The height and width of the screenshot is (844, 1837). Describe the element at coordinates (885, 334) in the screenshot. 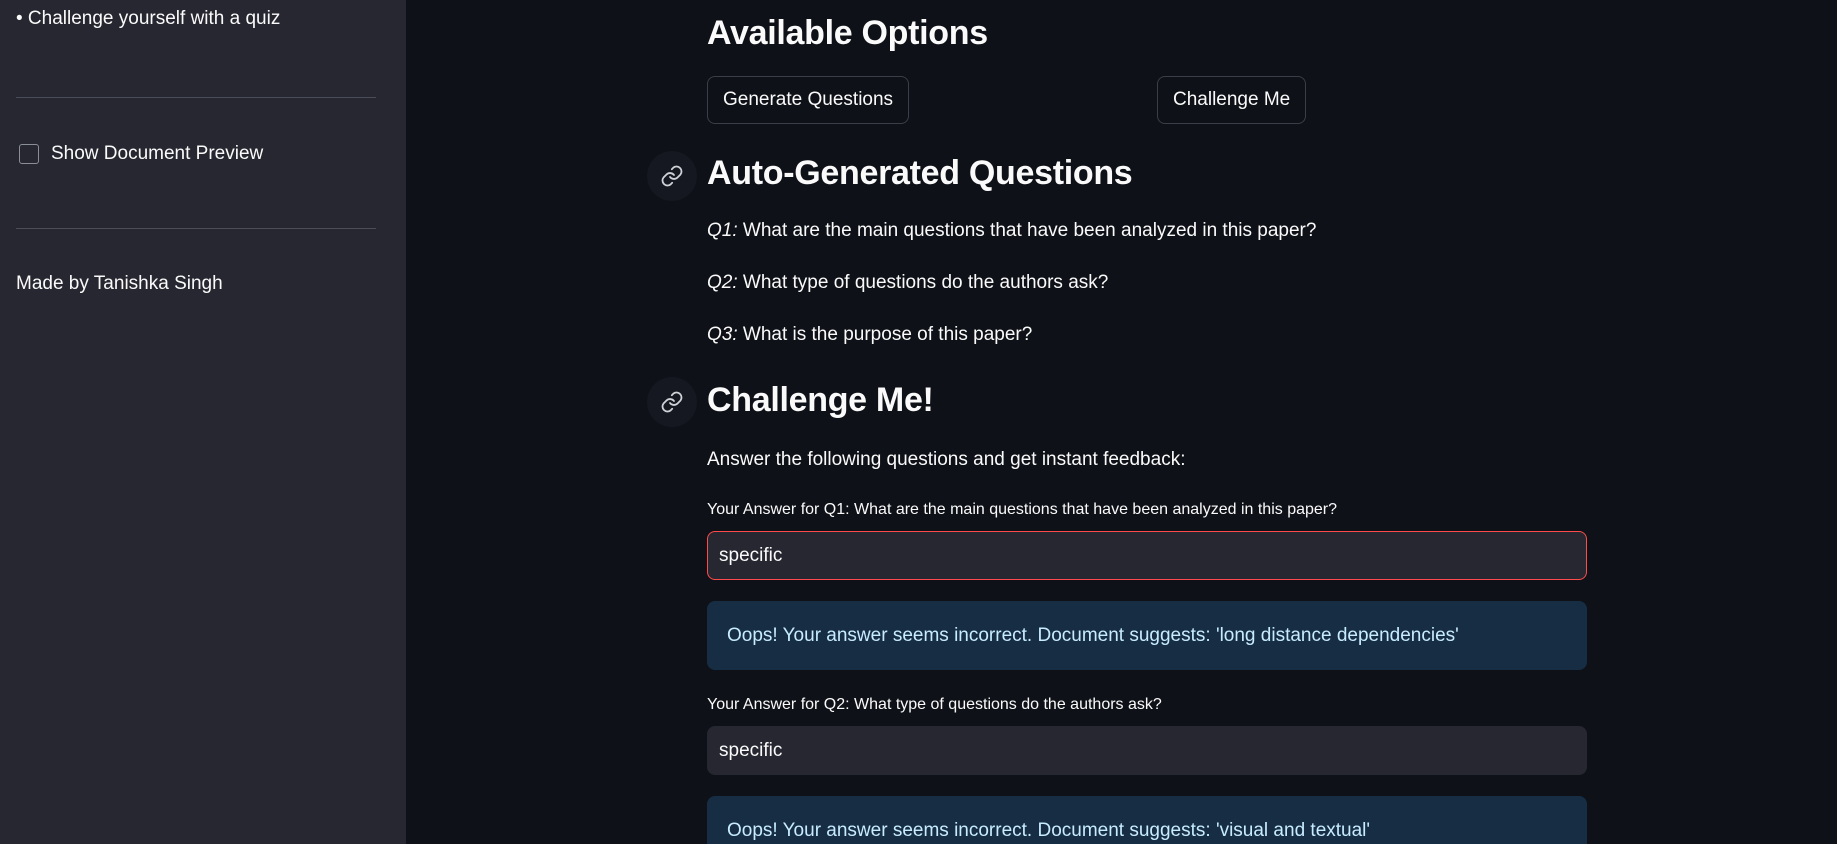

I see `question-text: What is the purpose of this paper?` at that location.